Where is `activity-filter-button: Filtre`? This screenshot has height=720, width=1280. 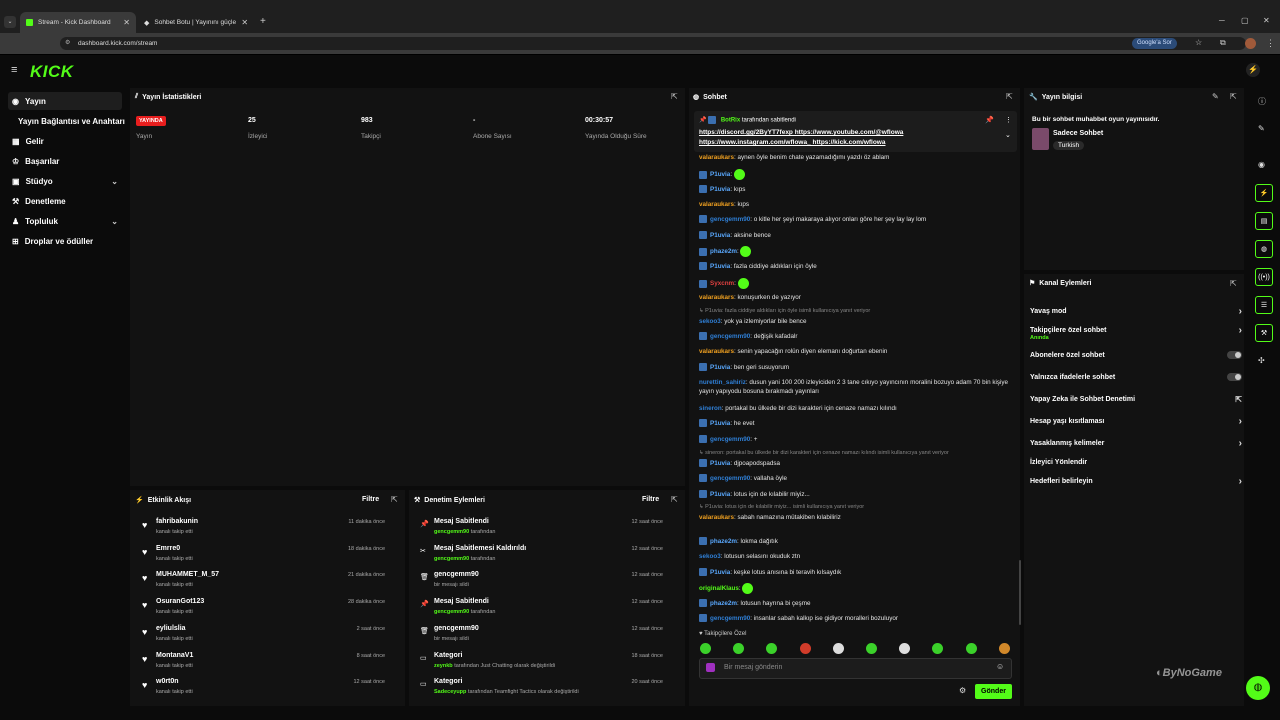 activity-filter-button: Filtre is located at coordinates (370, 499).